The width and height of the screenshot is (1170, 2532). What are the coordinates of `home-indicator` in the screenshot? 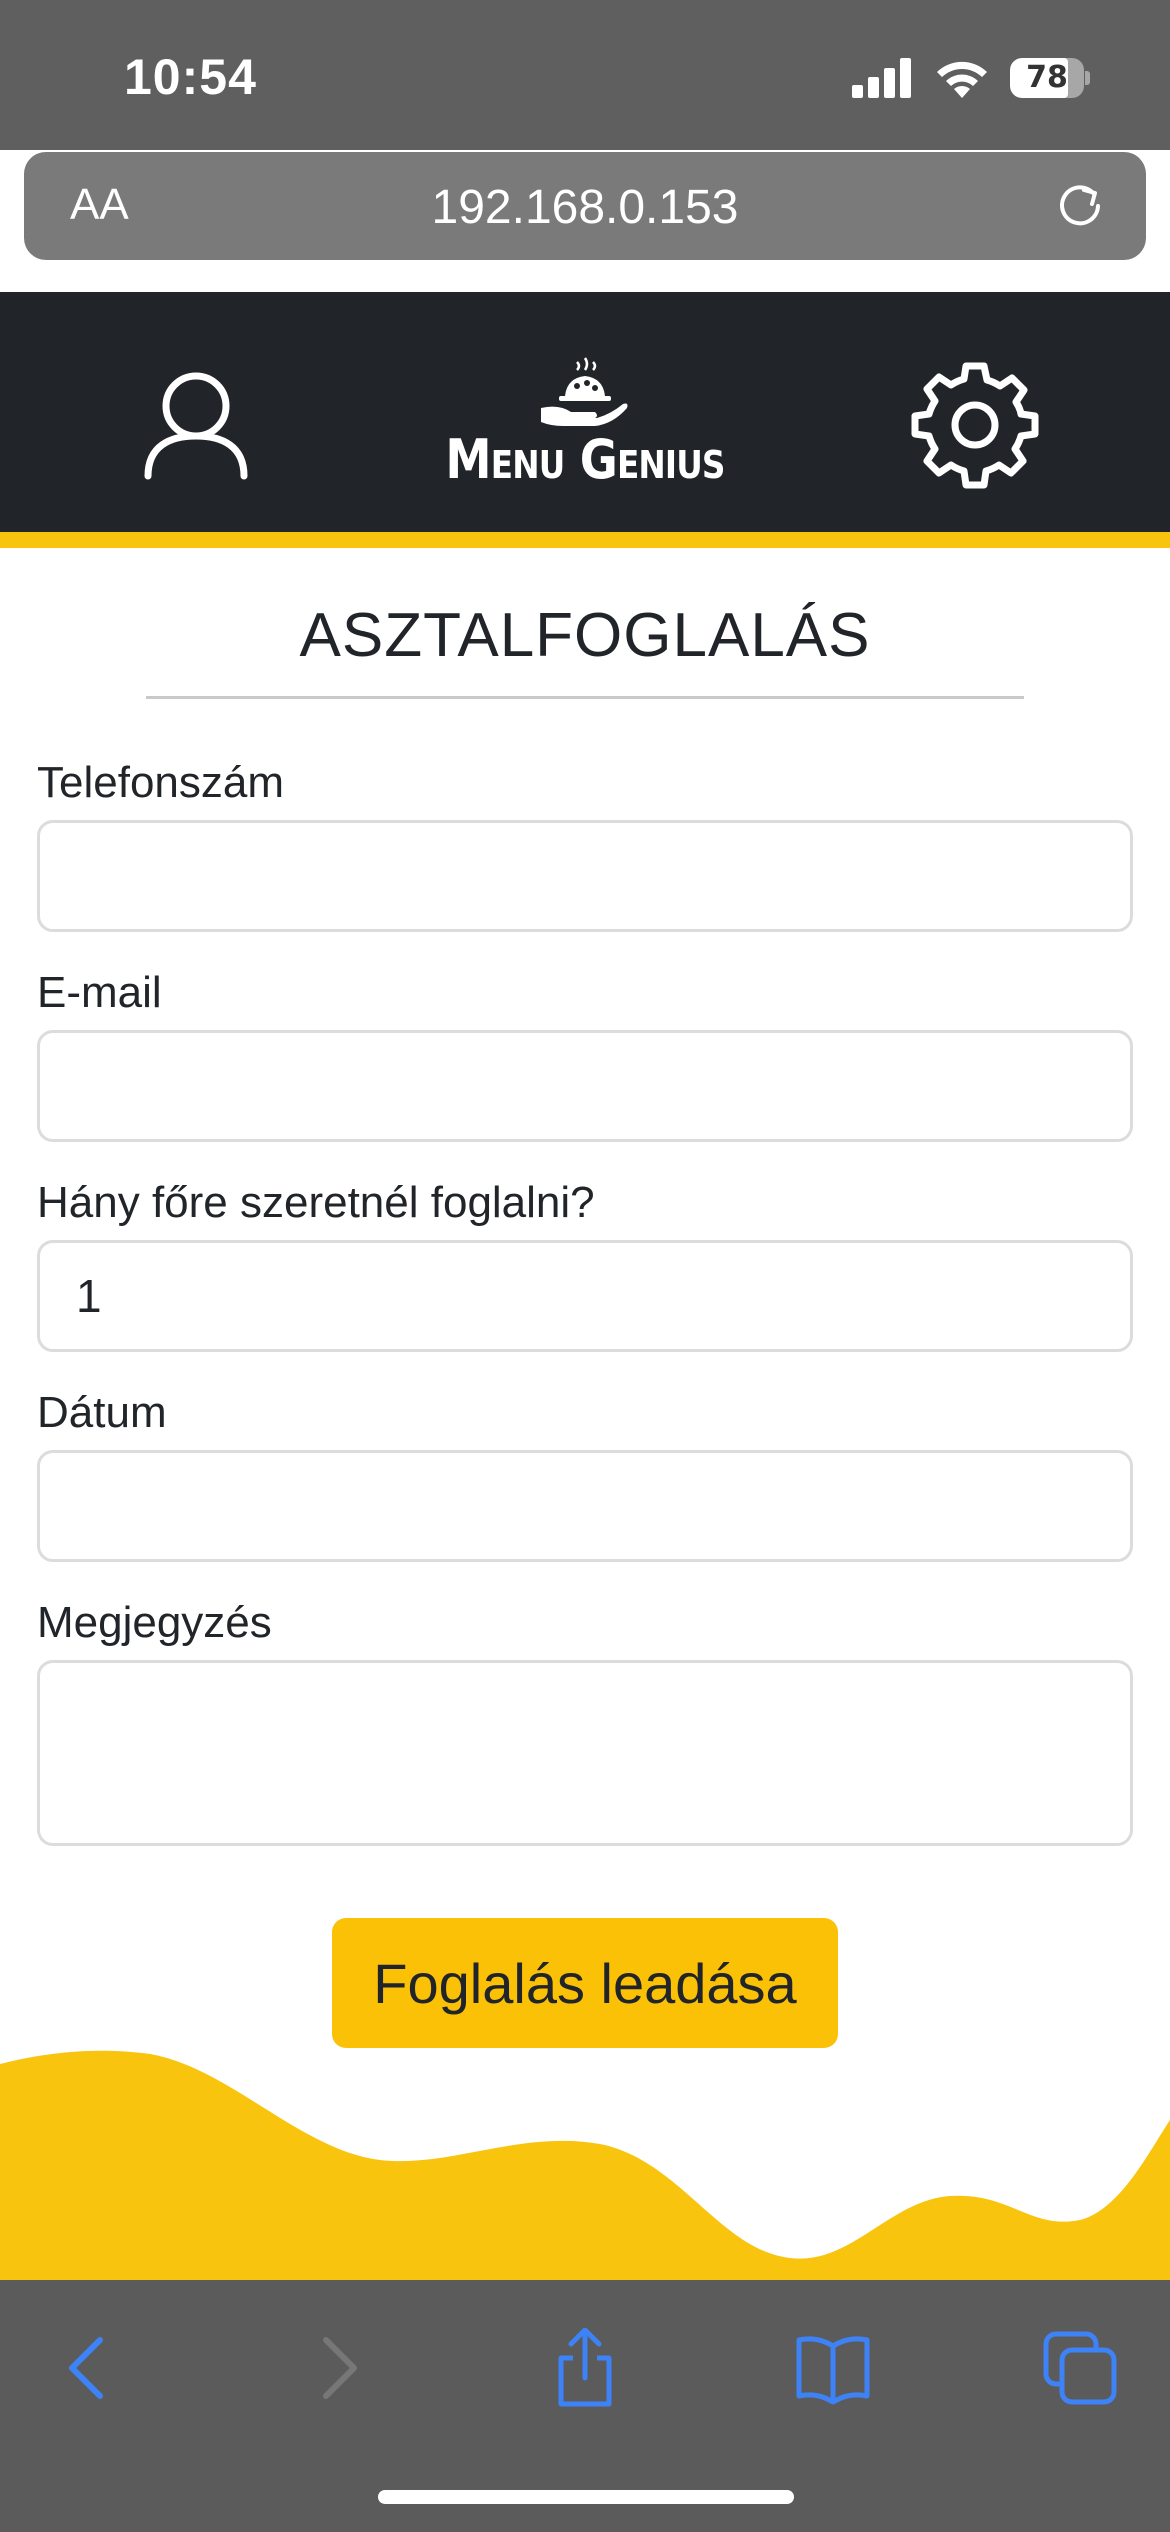 It's located at (586, 2497).